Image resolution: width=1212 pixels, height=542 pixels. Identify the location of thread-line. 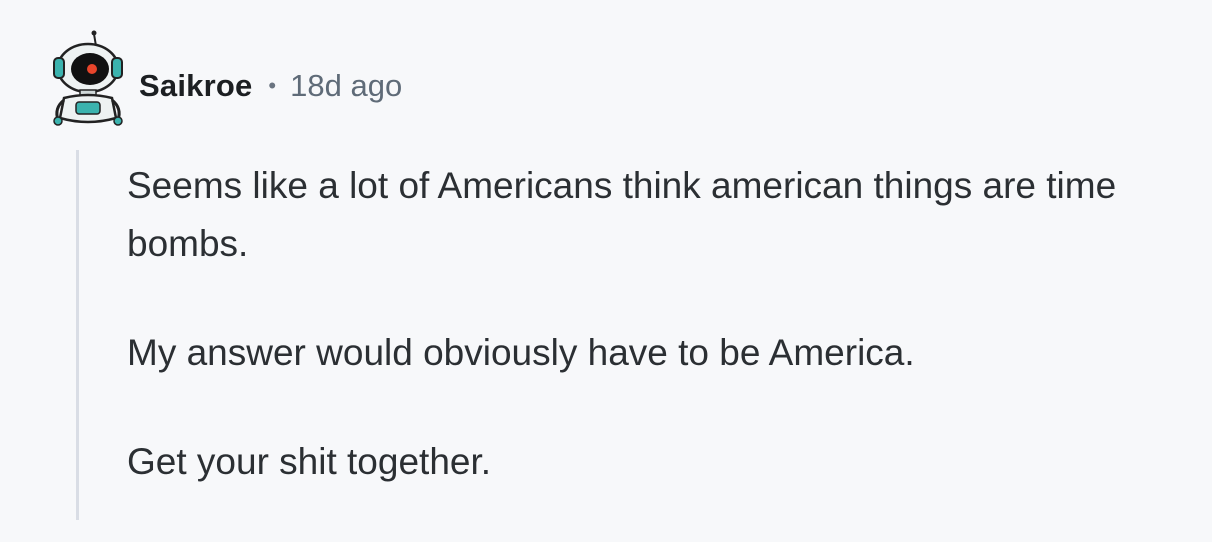
(77, 335).